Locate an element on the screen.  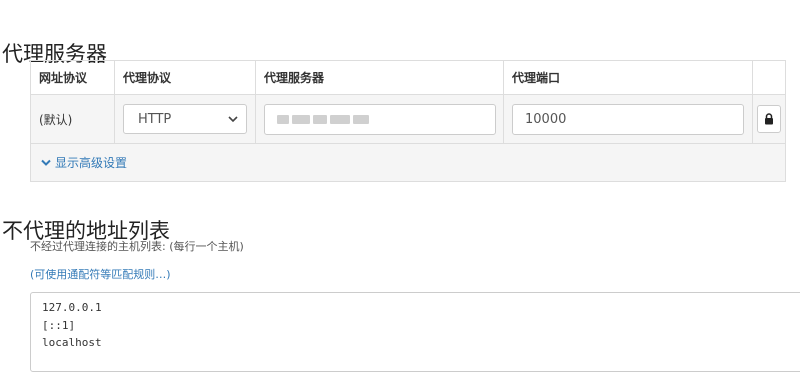
protocol-select-value: HTTP is located at coordinates (155, 119).